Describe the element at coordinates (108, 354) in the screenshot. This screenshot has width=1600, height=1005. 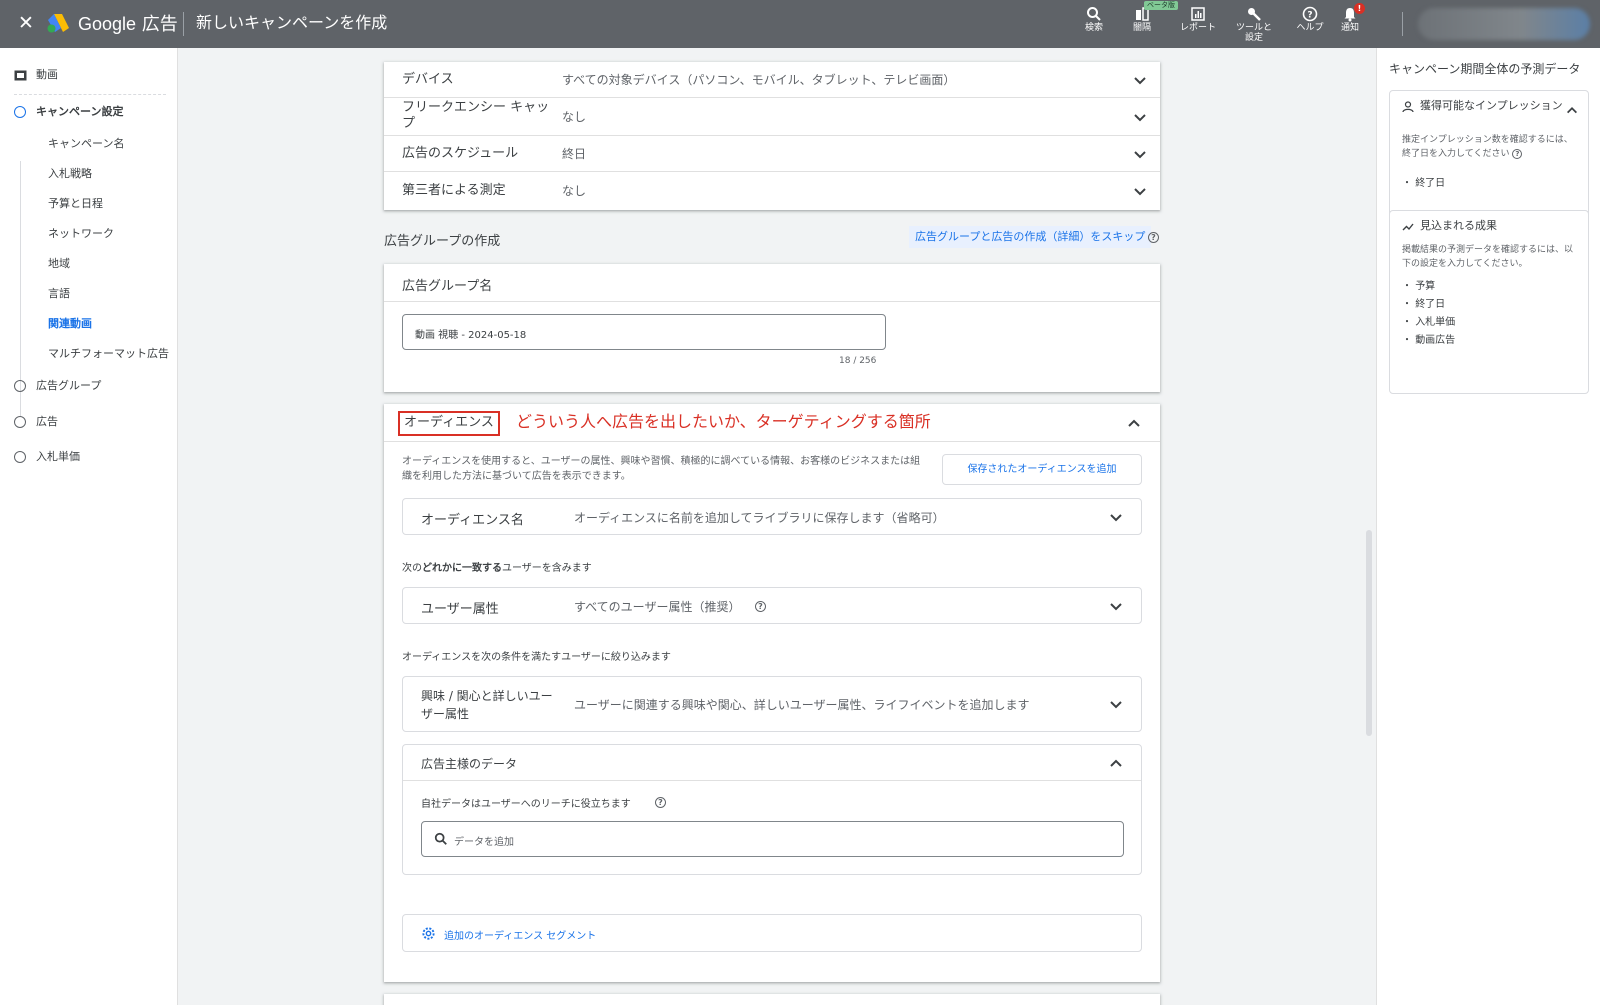
I see `nav-sub-multiformat-ads: マルチフォーマット広告` at that location.